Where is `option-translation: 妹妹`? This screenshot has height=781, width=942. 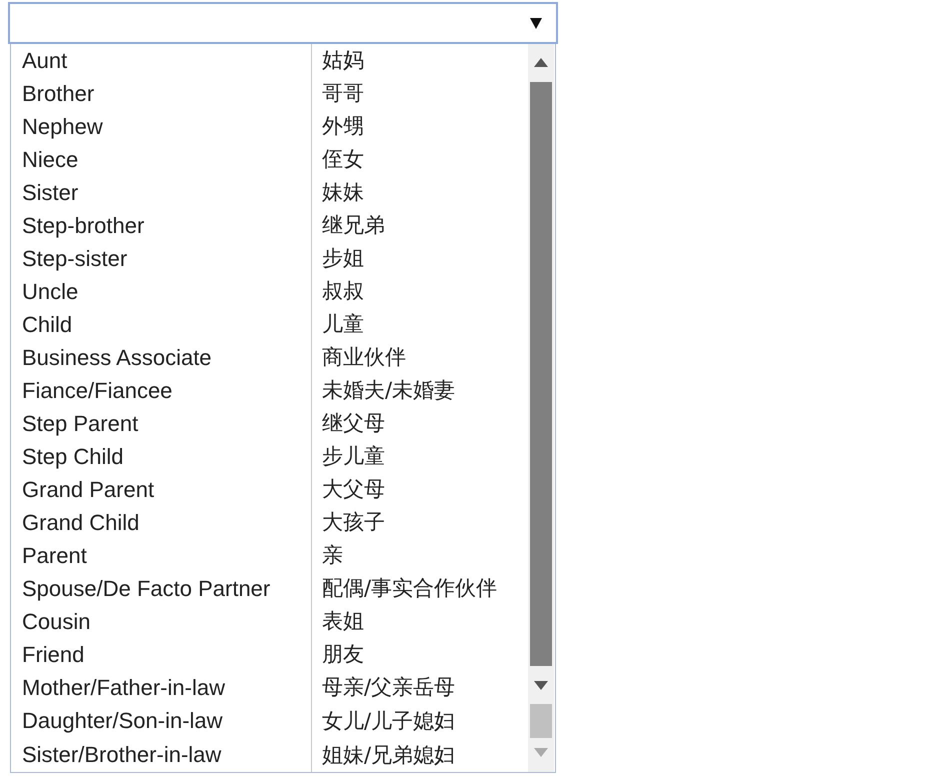 option-translation: 妹妹 is located at coordinates (343, 192).